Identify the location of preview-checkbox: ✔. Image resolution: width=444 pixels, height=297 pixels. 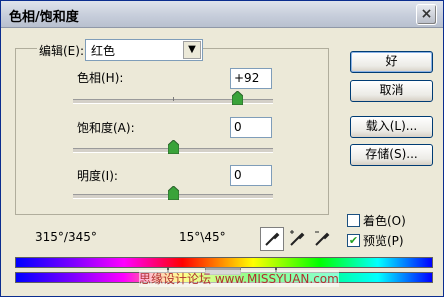
(353, 240).